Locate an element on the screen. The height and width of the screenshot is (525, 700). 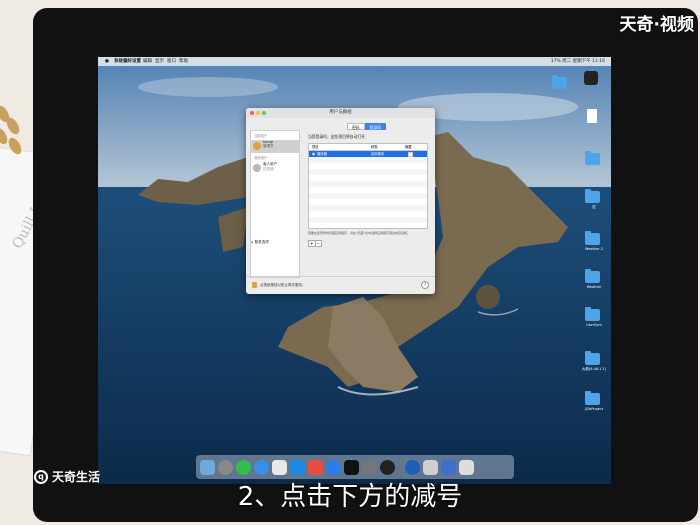
menu-window: 窗口 is located at coordinates (171, 61).